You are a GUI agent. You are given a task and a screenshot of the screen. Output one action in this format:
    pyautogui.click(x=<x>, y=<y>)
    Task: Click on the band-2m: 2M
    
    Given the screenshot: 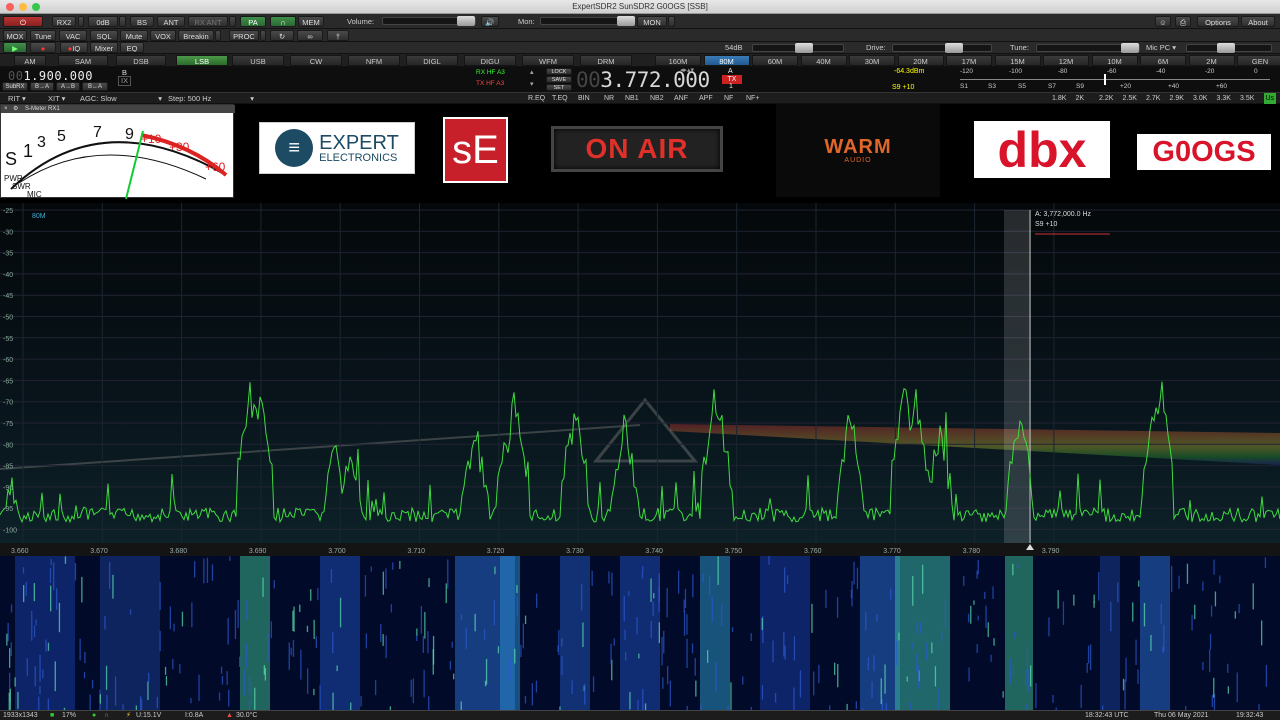 What is the action you would take?
    pyautogui.click(x=1211, y=60)
    